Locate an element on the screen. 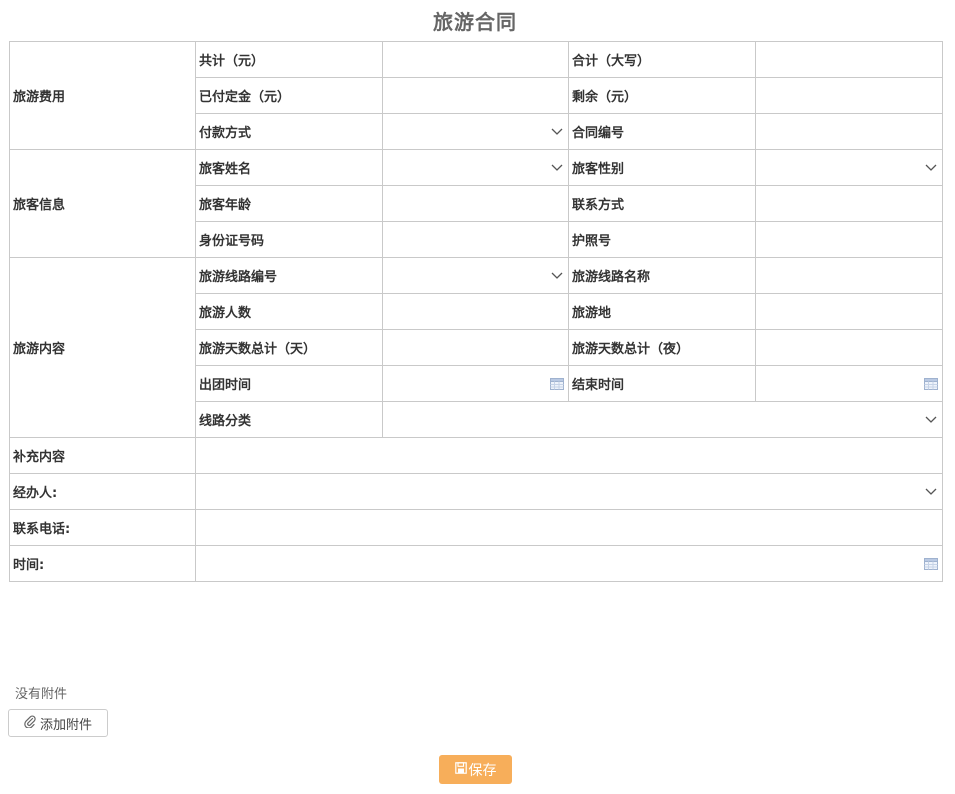  label-phone: 联系电话: is located at coordinates (102, 527).